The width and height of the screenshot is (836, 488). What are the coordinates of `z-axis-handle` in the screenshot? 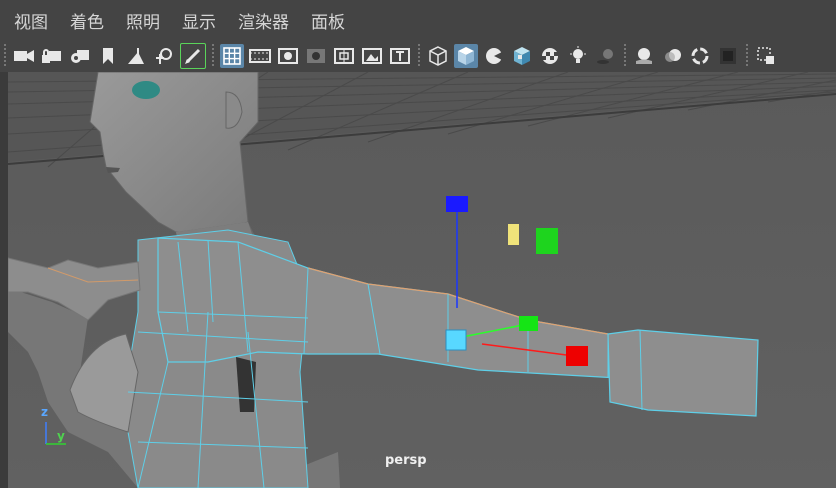 It's located at (457, 204).